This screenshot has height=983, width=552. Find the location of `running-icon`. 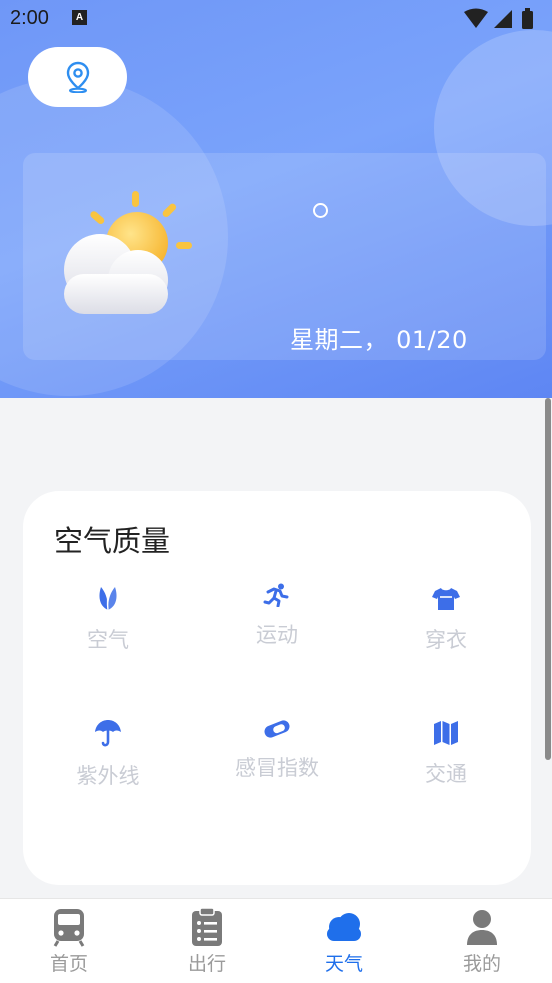

running-icon is located at coordinates (276, 595).